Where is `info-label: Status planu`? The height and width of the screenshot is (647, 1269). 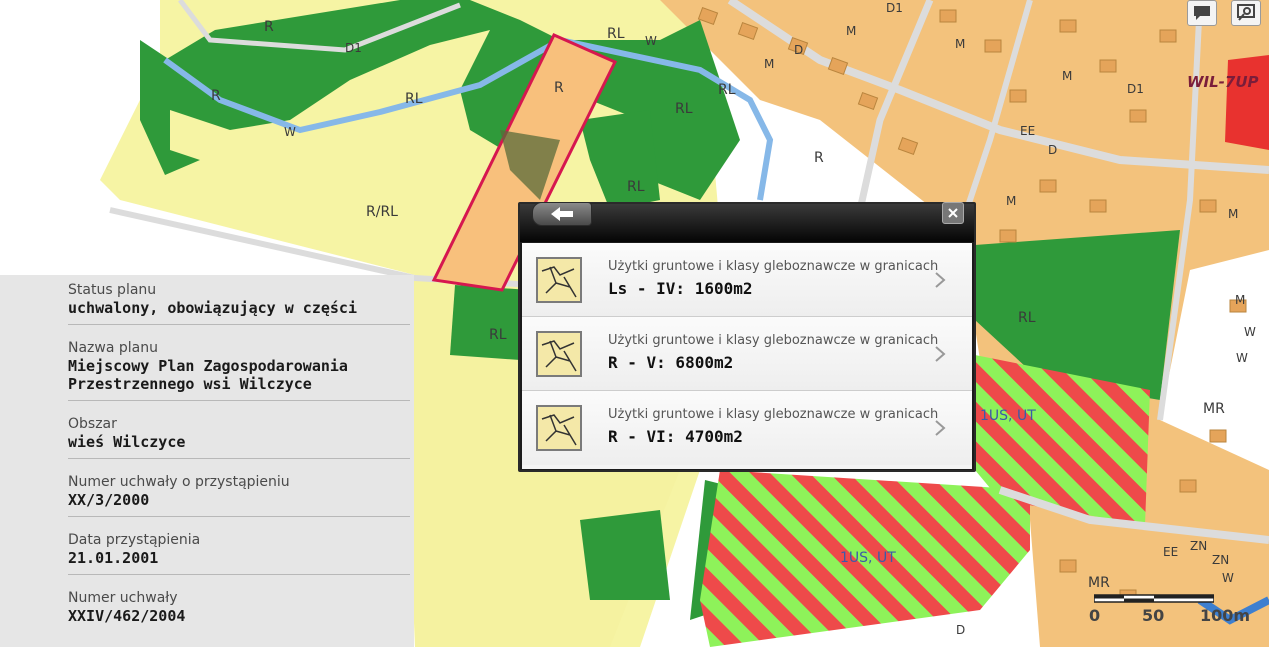 info-label: Status planu is located at coordinates (112, 290).